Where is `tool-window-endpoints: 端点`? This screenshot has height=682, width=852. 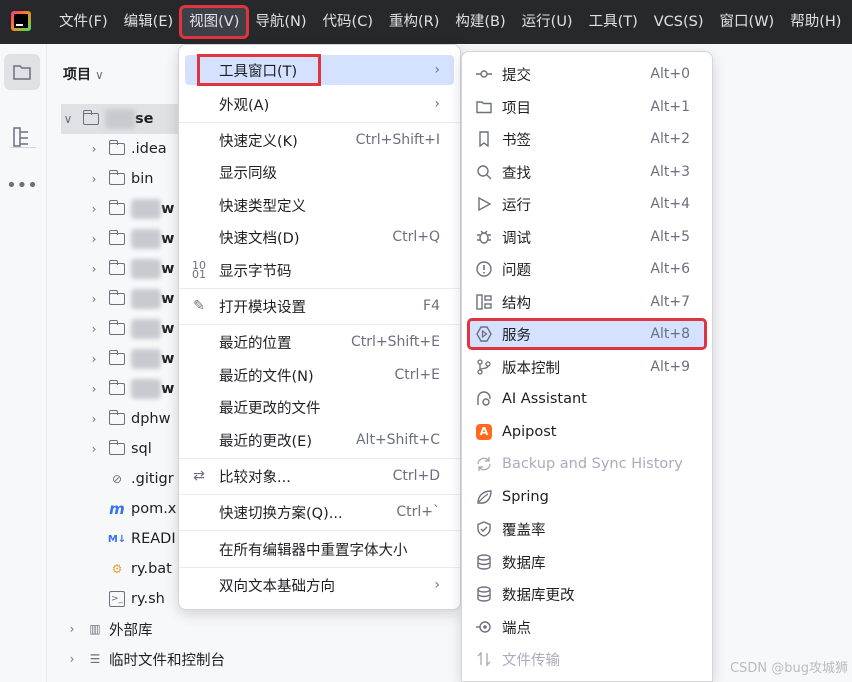 tool-window-endpoints: 端点 is located at coordinates (587, 627).